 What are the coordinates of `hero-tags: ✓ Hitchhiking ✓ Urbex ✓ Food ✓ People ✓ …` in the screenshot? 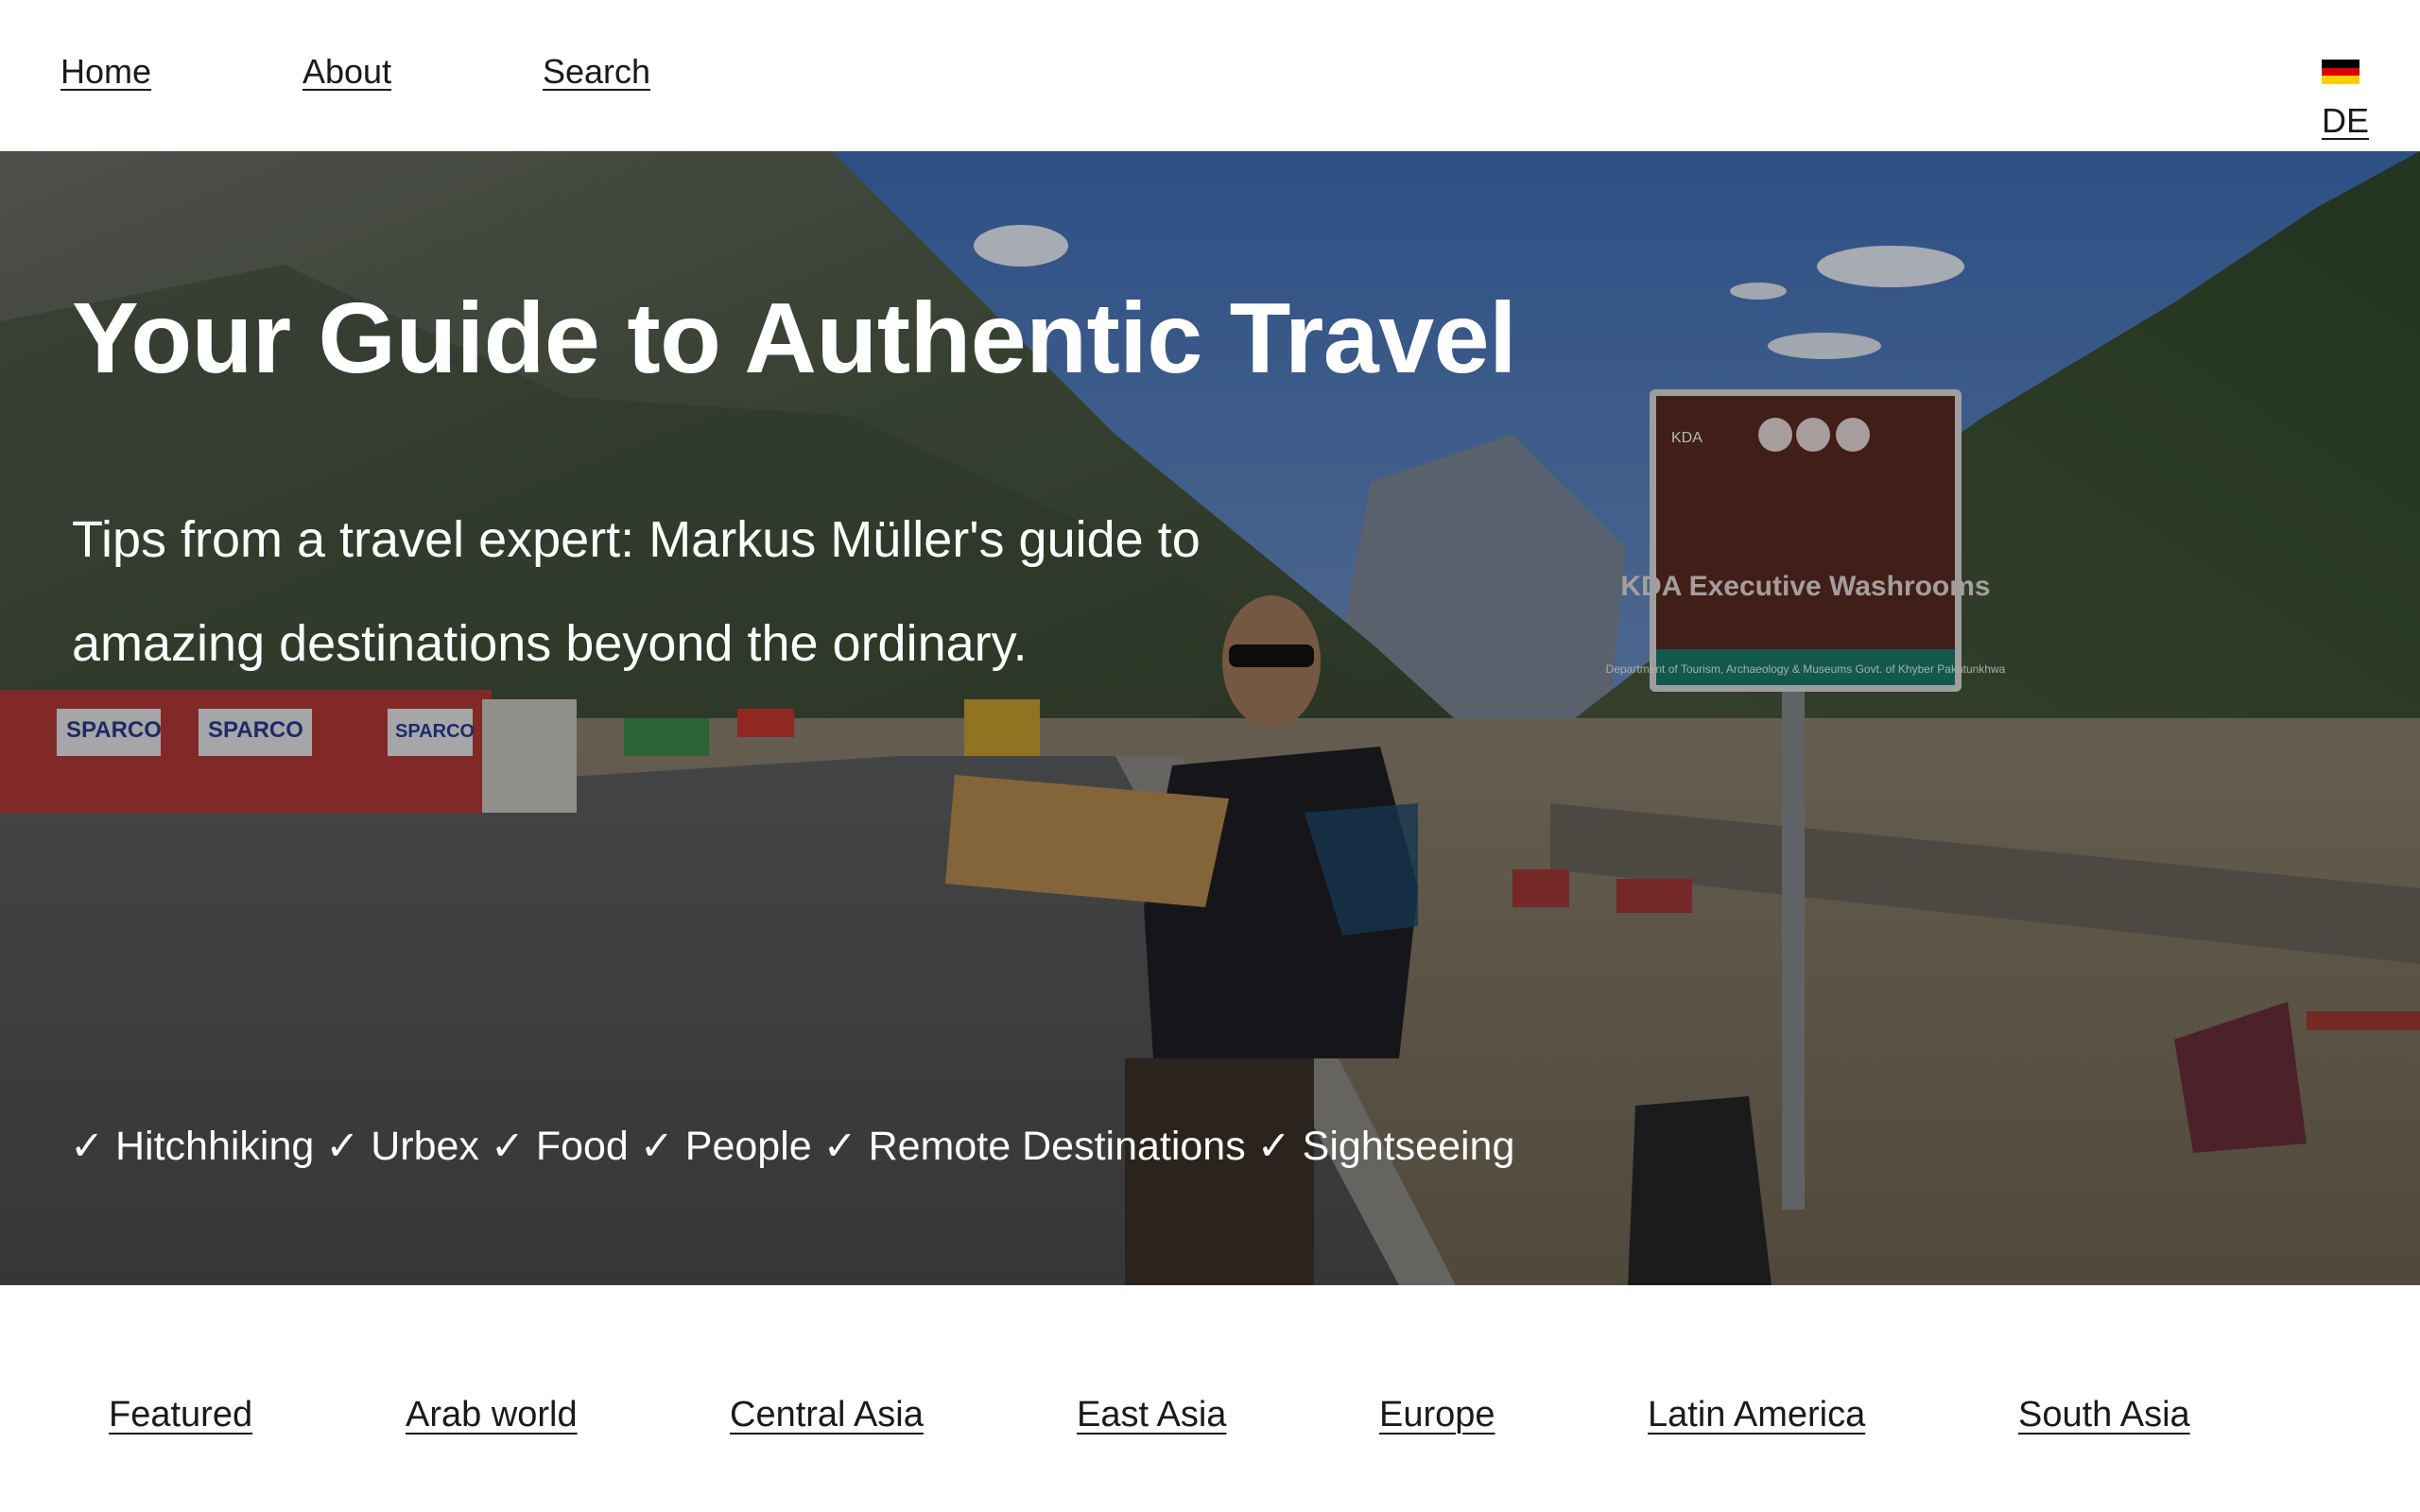 It's located at (792, 1146).